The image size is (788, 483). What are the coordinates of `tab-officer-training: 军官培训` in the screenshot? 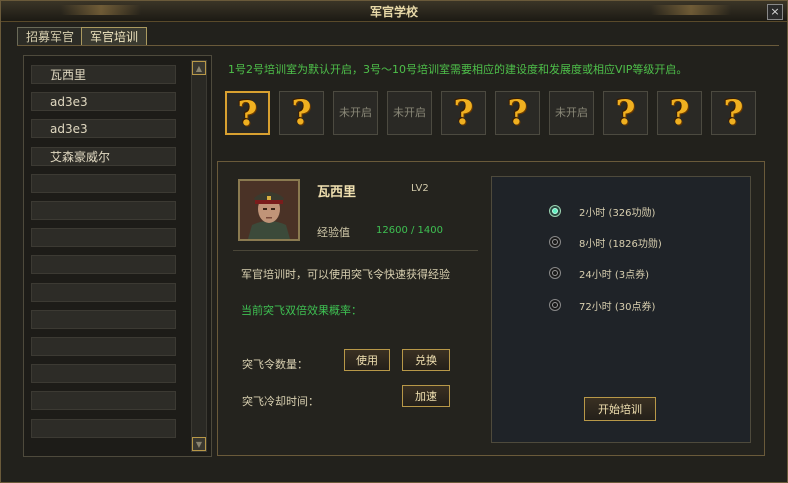 It's located at (114, 36).